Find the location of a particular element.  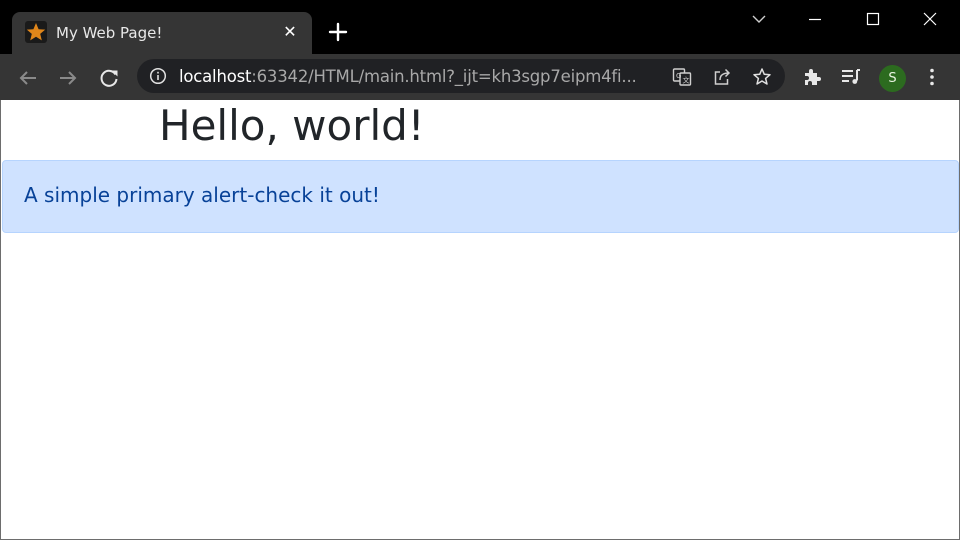

star-icon is located at coordinates (36, 32).